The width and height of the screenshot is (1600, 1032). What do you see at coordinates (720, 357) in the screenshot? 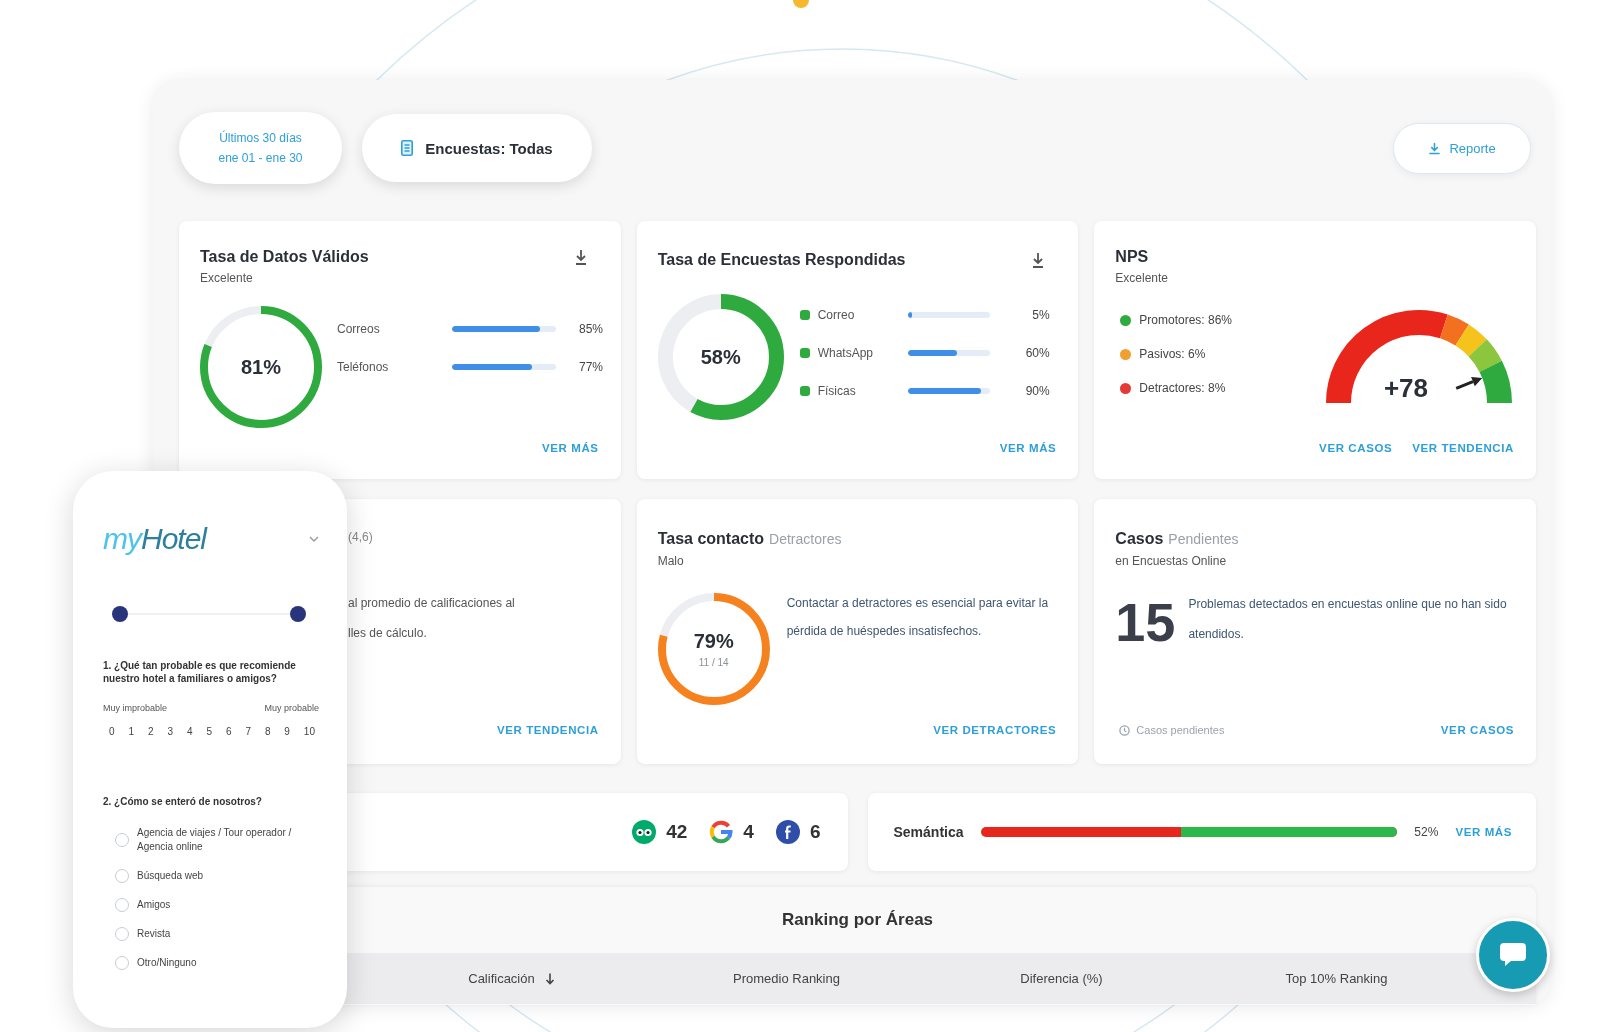
I see `ring-value: 58%` at bounding box center [720, 357].